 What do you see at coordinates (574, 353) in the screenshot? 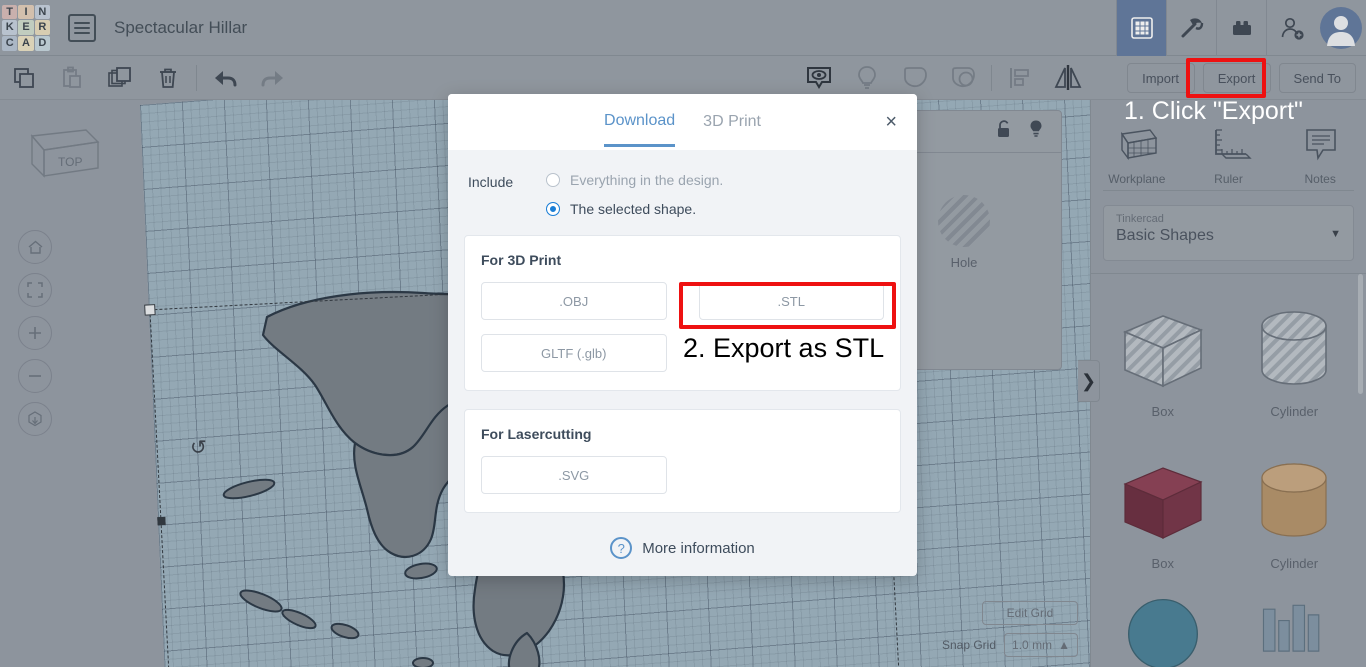
I see `export-gltf-button: GLTF (.glb)` at bounding box center [574, 353].